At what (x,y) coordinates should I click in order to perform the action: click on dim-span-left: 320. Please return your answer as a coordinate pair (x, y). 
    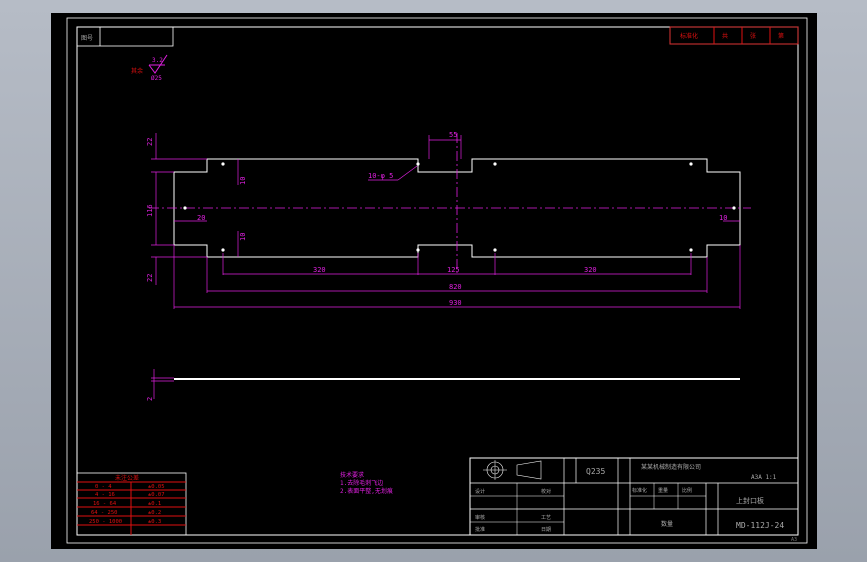
    Looking at the image, I should click on (319, 270).